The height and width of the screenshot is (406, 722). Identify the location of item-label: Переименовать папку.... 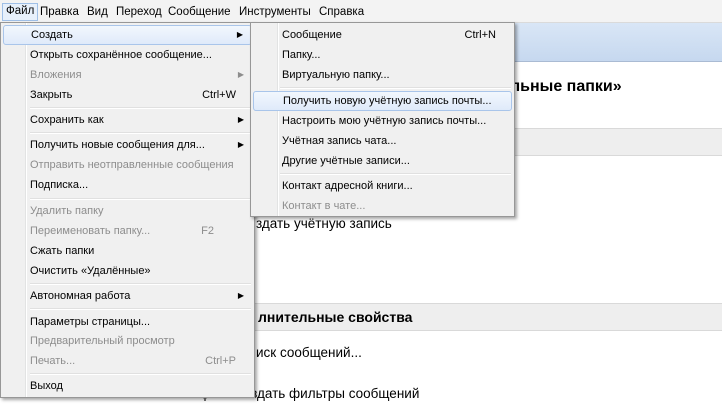
(90, 231).